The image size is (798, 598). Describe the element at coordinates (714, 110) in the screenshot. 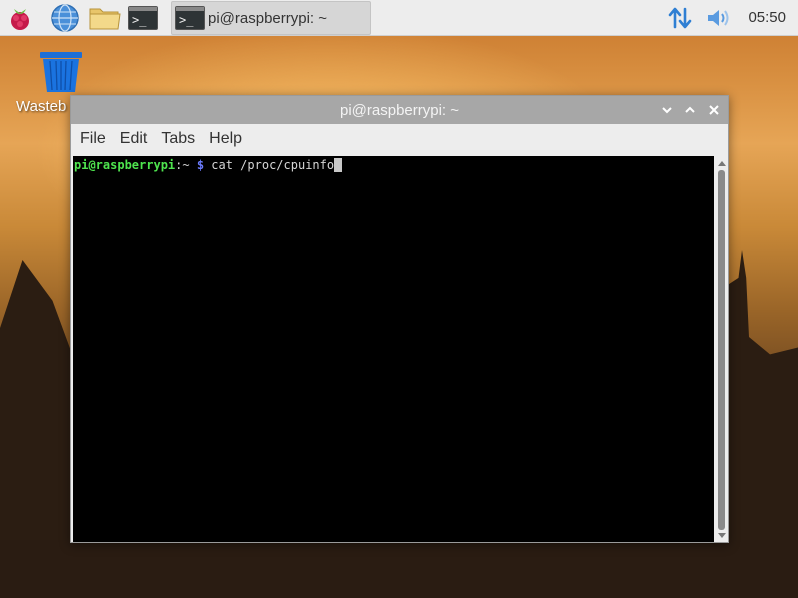

I see `close-icon` at that location.